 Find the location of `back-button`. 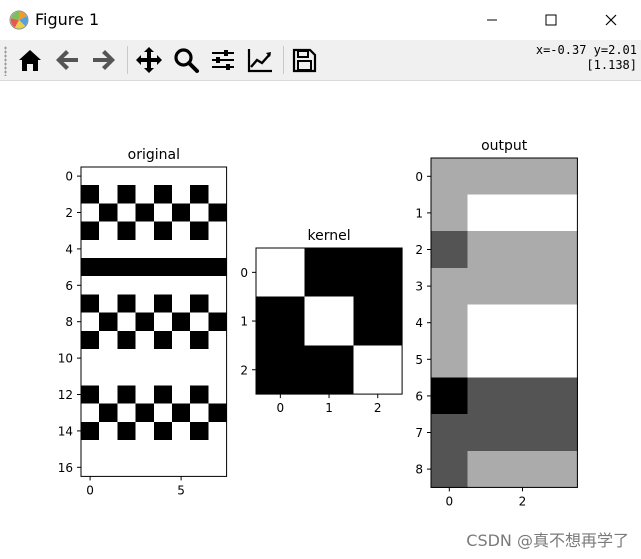

back-button is located at coordinates (67, 60).